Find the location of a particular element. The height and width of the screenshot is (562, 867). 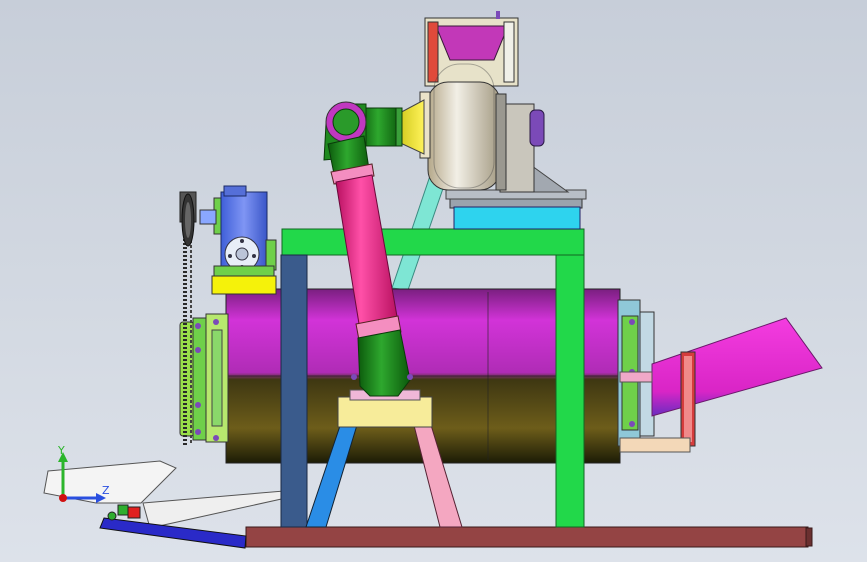

y-axis-label: Y is located at coordinates (61, 450).